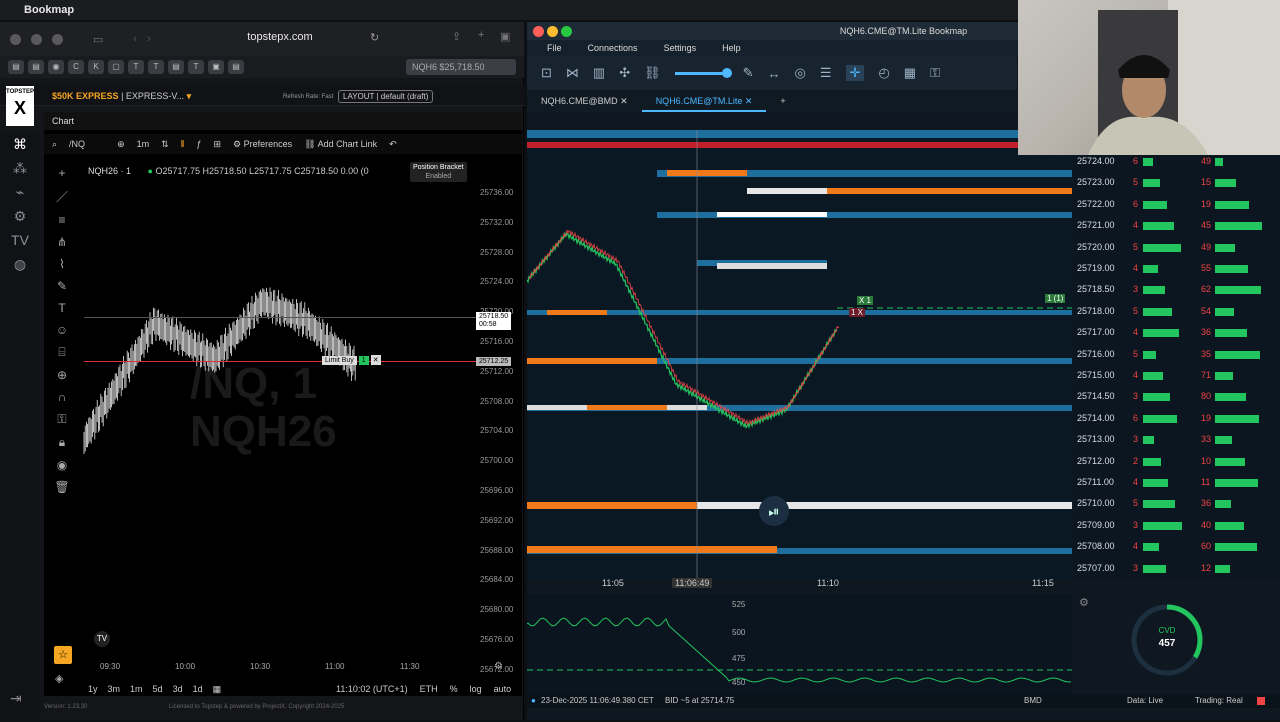  I want to click on range-1d: 1d, so click(198, 689).